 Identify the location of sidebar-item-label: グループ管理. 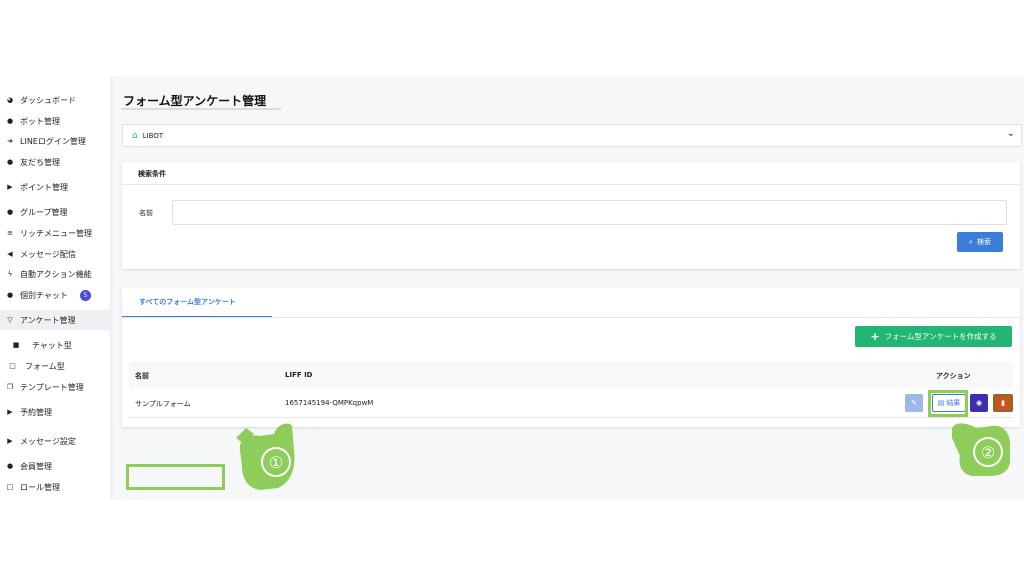
(44, 212).